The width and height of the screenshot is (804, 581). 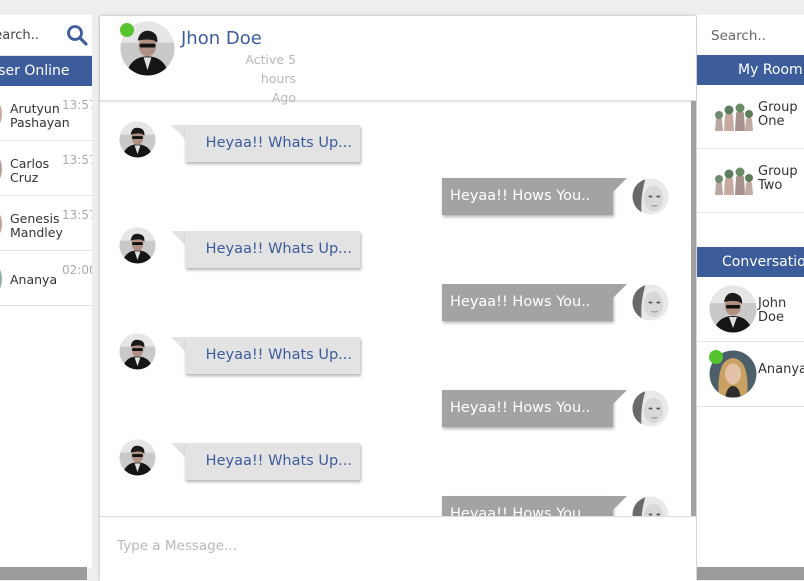 What do you see at coordinates (750, 262) in the screenshot?
I see `conversations-header: Conversations` at bounding box center [750, 262].